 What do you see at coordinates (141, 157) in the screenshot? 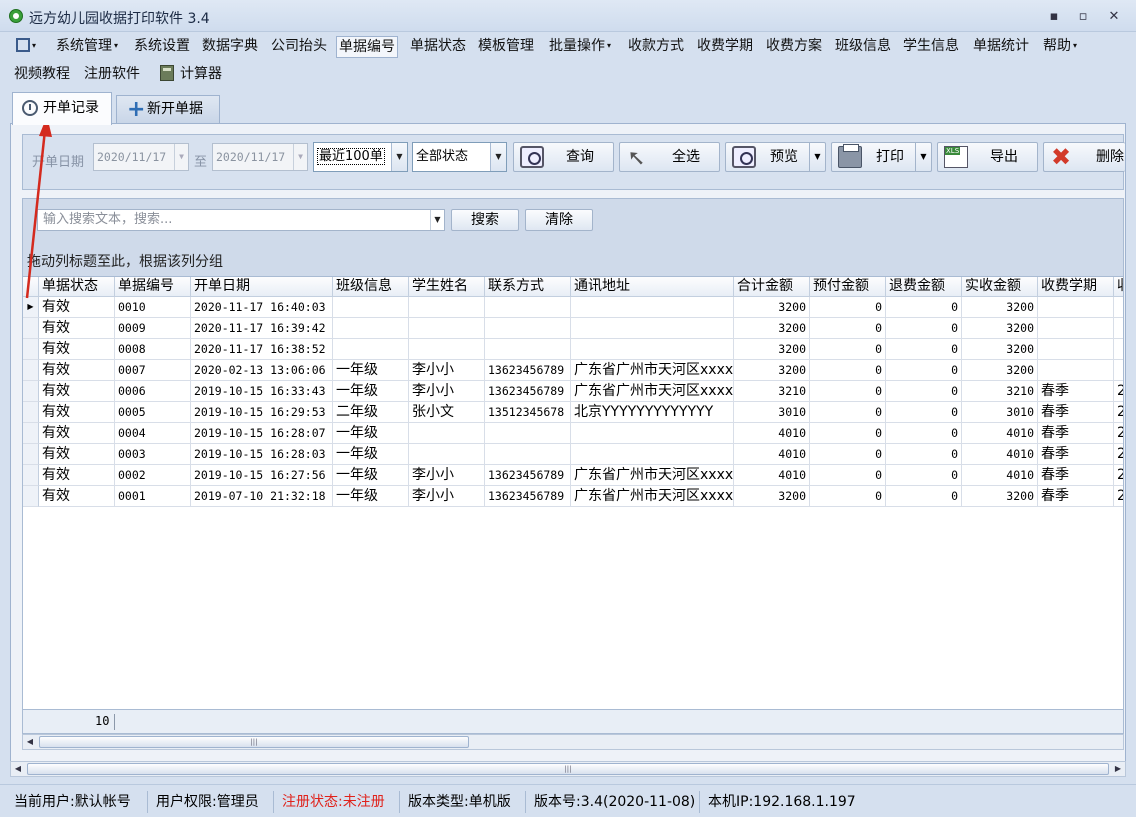
I see `date-from-field: 2020/11/17 ▼` at bounding box center [141, 157].